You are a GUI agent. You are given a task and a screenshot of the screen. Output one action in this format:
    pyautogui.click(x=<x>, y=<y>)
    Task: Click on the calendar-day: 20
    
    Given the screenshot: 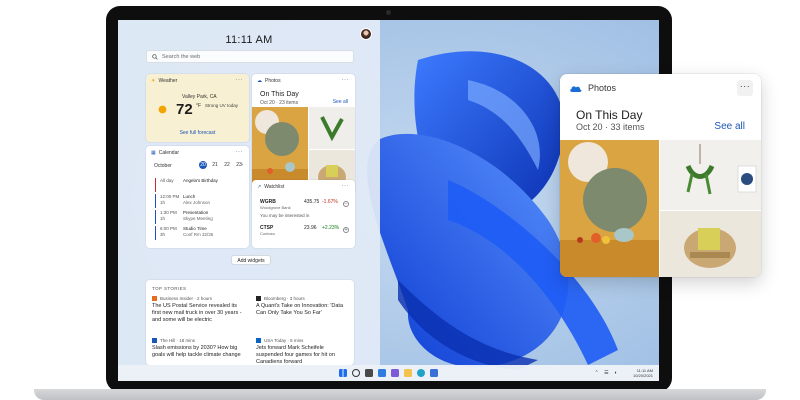 What is the action you would take?
    pyautogui.click(x=203, y=165)
    